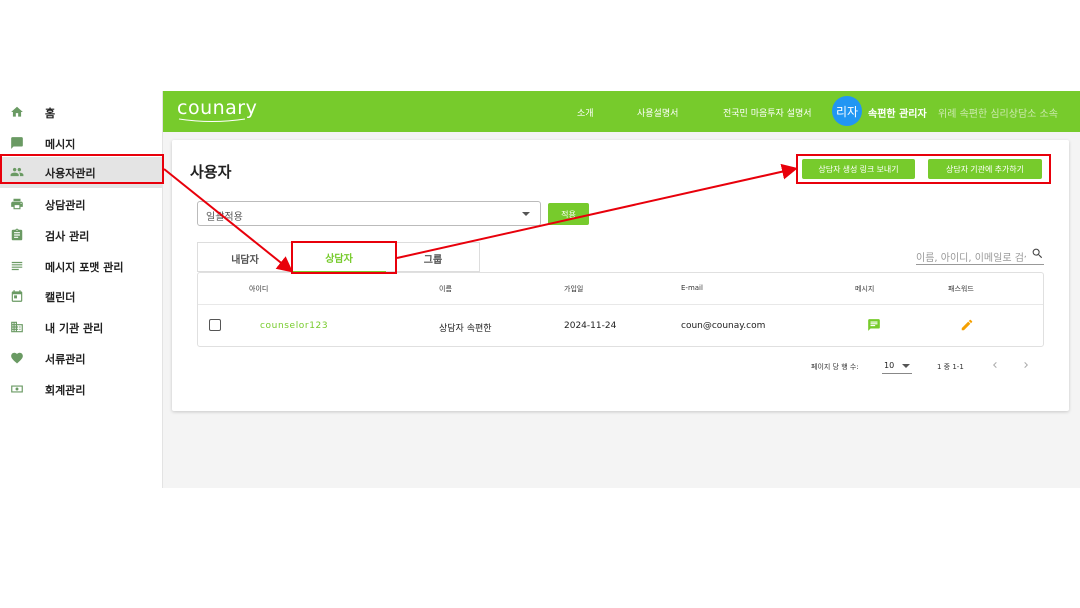 This screenshot has width=1080, height=608. What do you see at coordinates (17, 204) in the screenshot?
I see `print-icon` at bounding box center [17, 204].